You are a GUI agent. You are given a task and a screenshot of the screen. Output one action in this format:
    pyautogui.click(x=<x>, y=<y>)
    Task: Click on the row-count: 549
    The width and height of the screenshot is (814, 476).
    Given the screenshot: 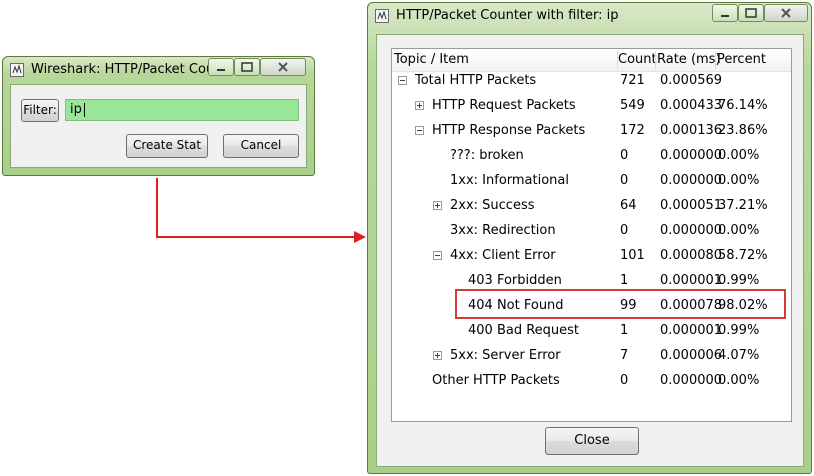 What is the action you would take?
    pyautogui.click(x=632, y=105)
    